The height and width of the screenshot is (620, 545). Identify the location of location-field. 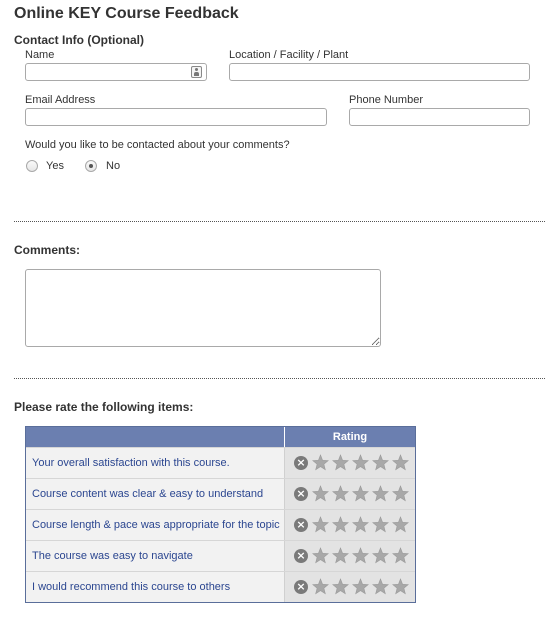
(379, 72).